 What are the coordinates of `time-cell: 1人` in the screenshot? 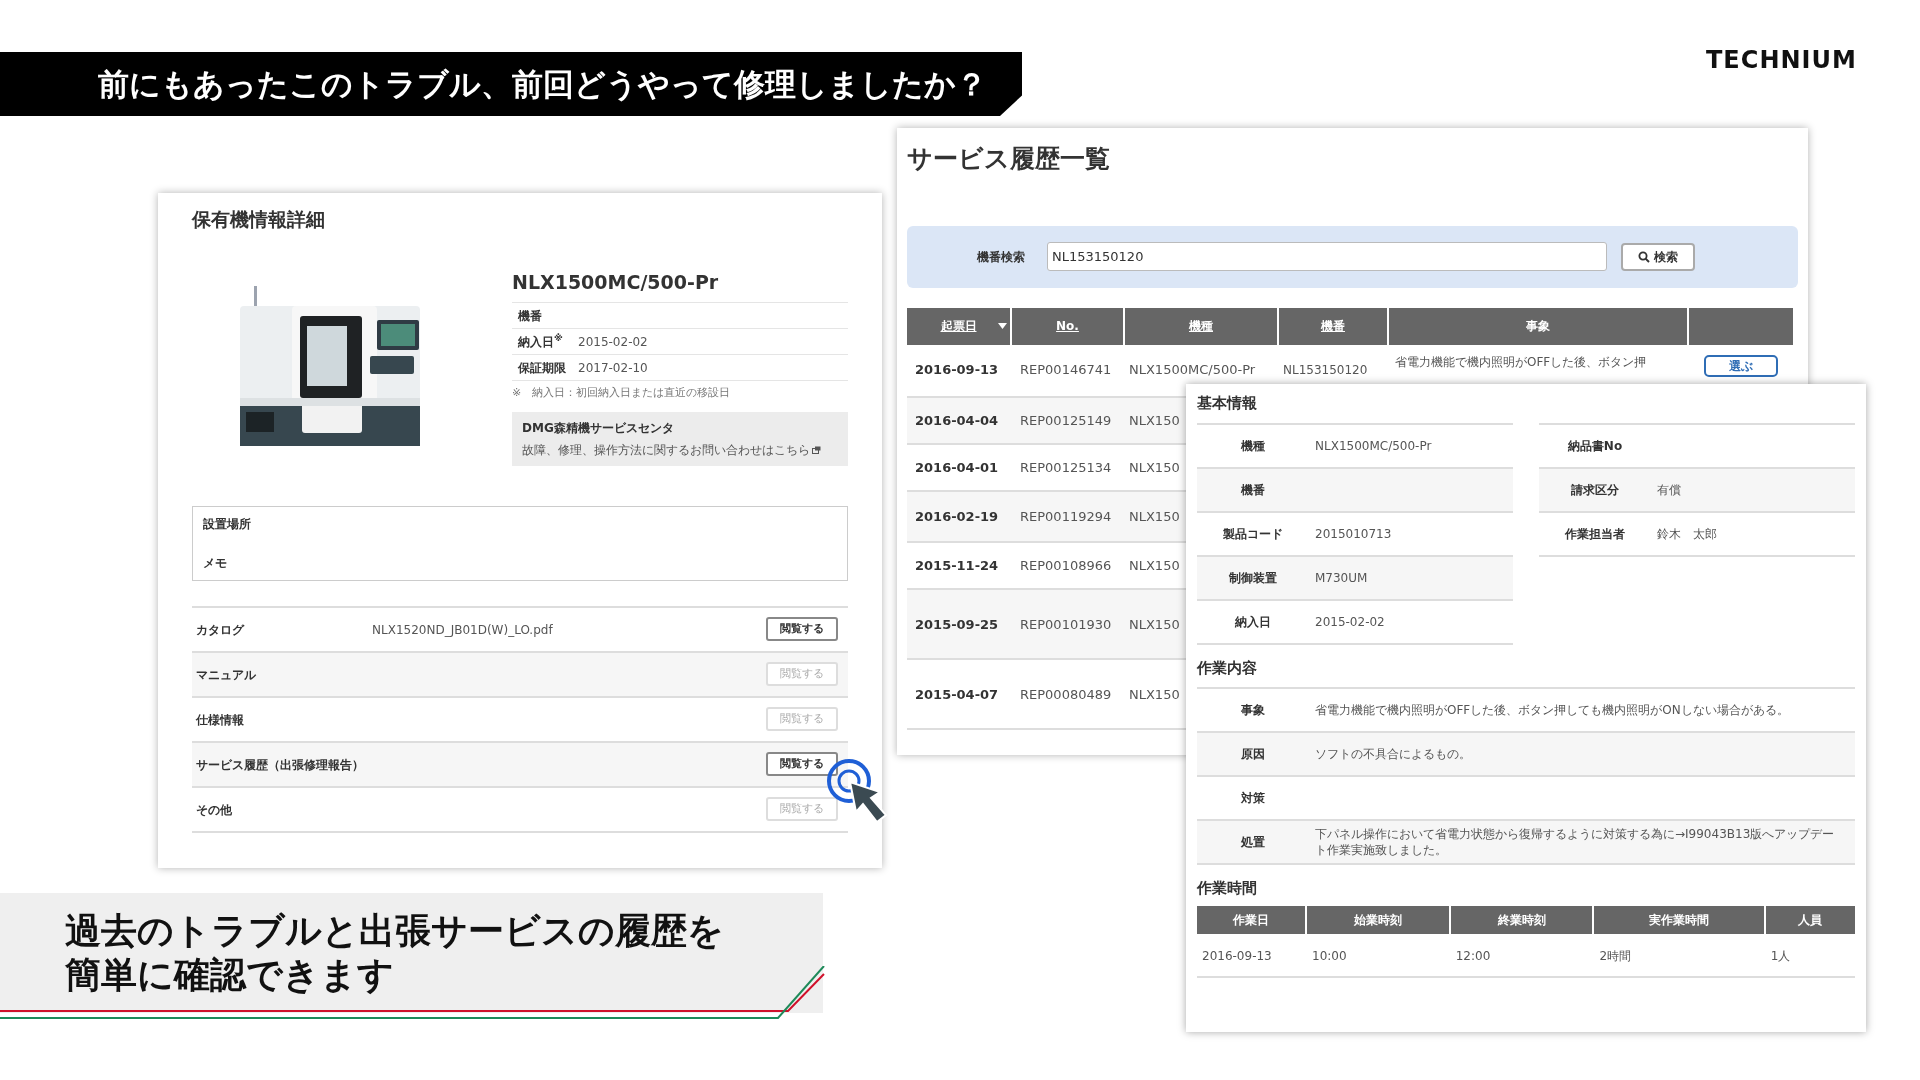 It's located at (1780, 955).